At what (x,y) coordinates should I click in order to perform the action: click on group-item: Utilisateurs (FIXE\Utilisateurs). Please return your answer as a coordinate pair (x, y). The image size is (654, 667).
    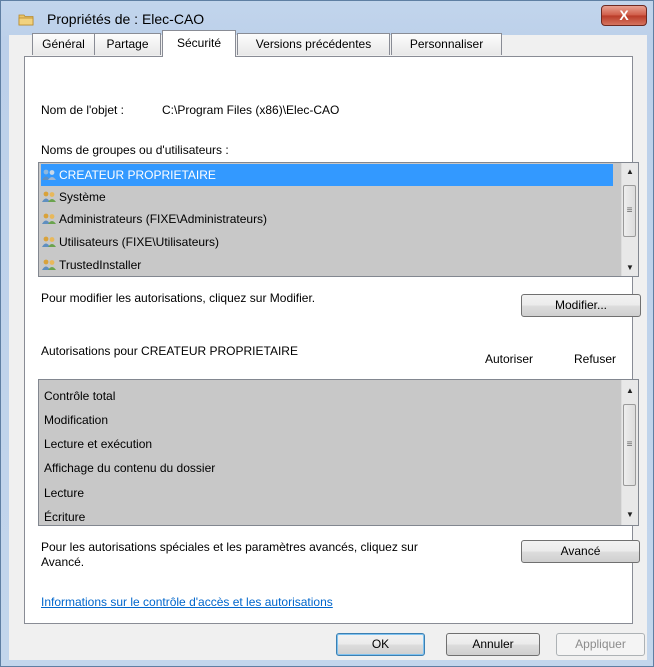
    Looking at the image, I should click on (130, 242).